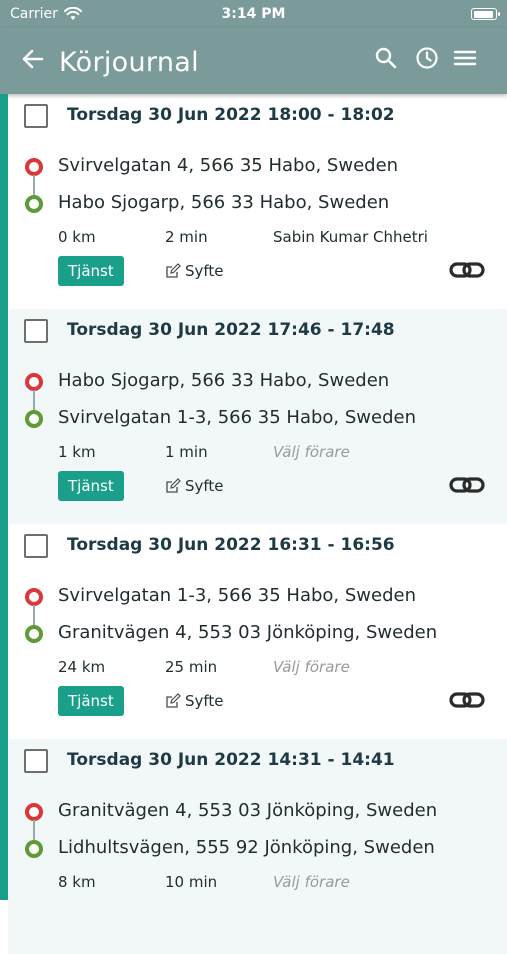  I want to click on trip-distance: 1 km, so click(77, 452).